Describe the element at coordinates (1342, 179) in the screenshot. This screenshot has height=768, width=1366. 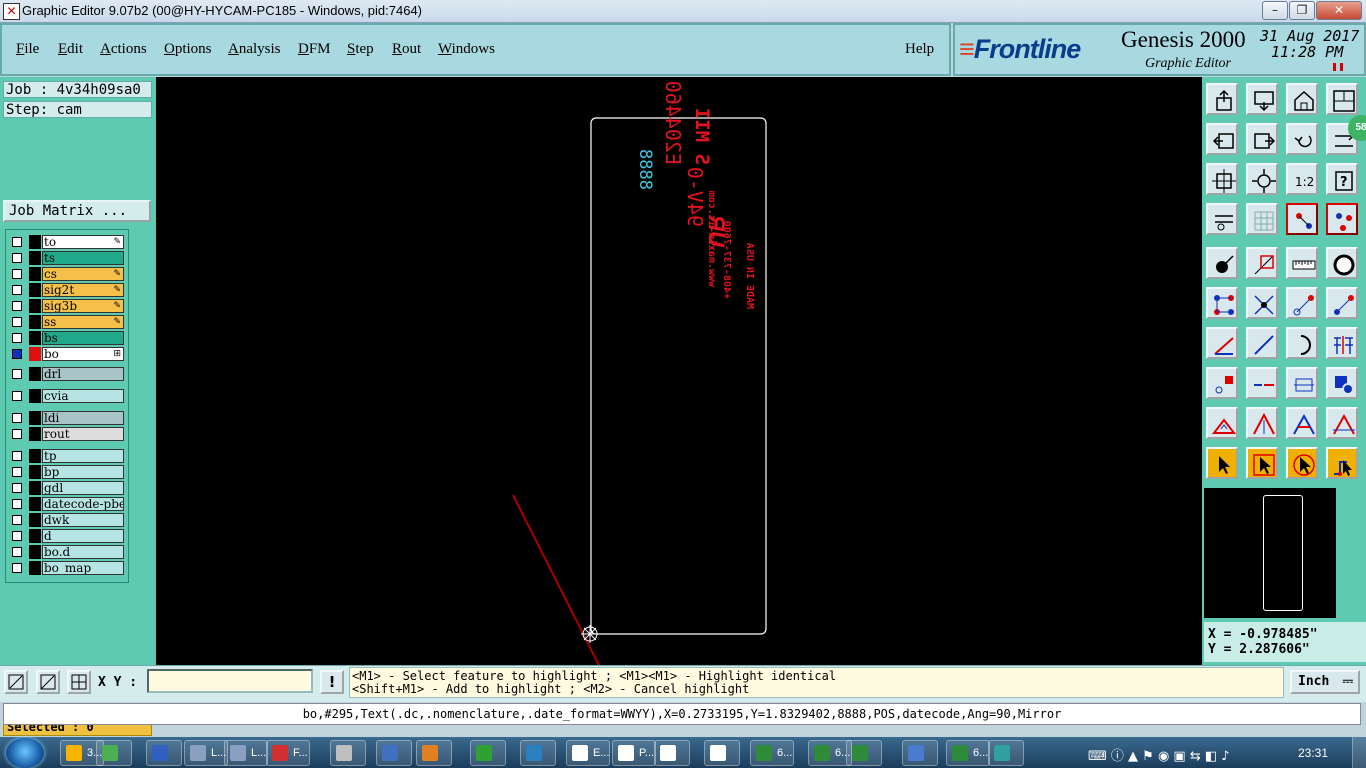
I see `query-icon: ?` at that location.